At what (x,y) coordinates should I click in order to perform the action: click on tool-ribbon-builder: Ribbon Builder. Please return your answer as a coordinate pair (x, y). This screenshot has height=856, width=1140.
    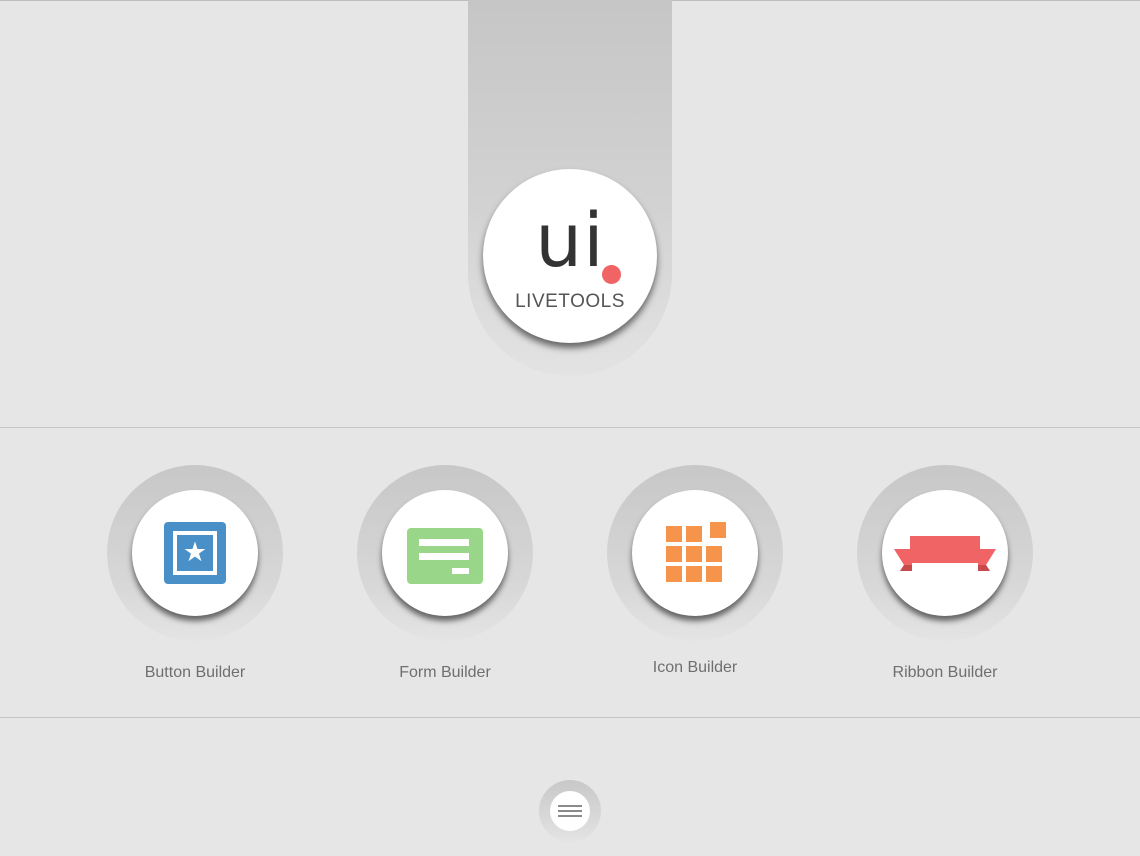
    Looking at the image, I should click on (945, 580).